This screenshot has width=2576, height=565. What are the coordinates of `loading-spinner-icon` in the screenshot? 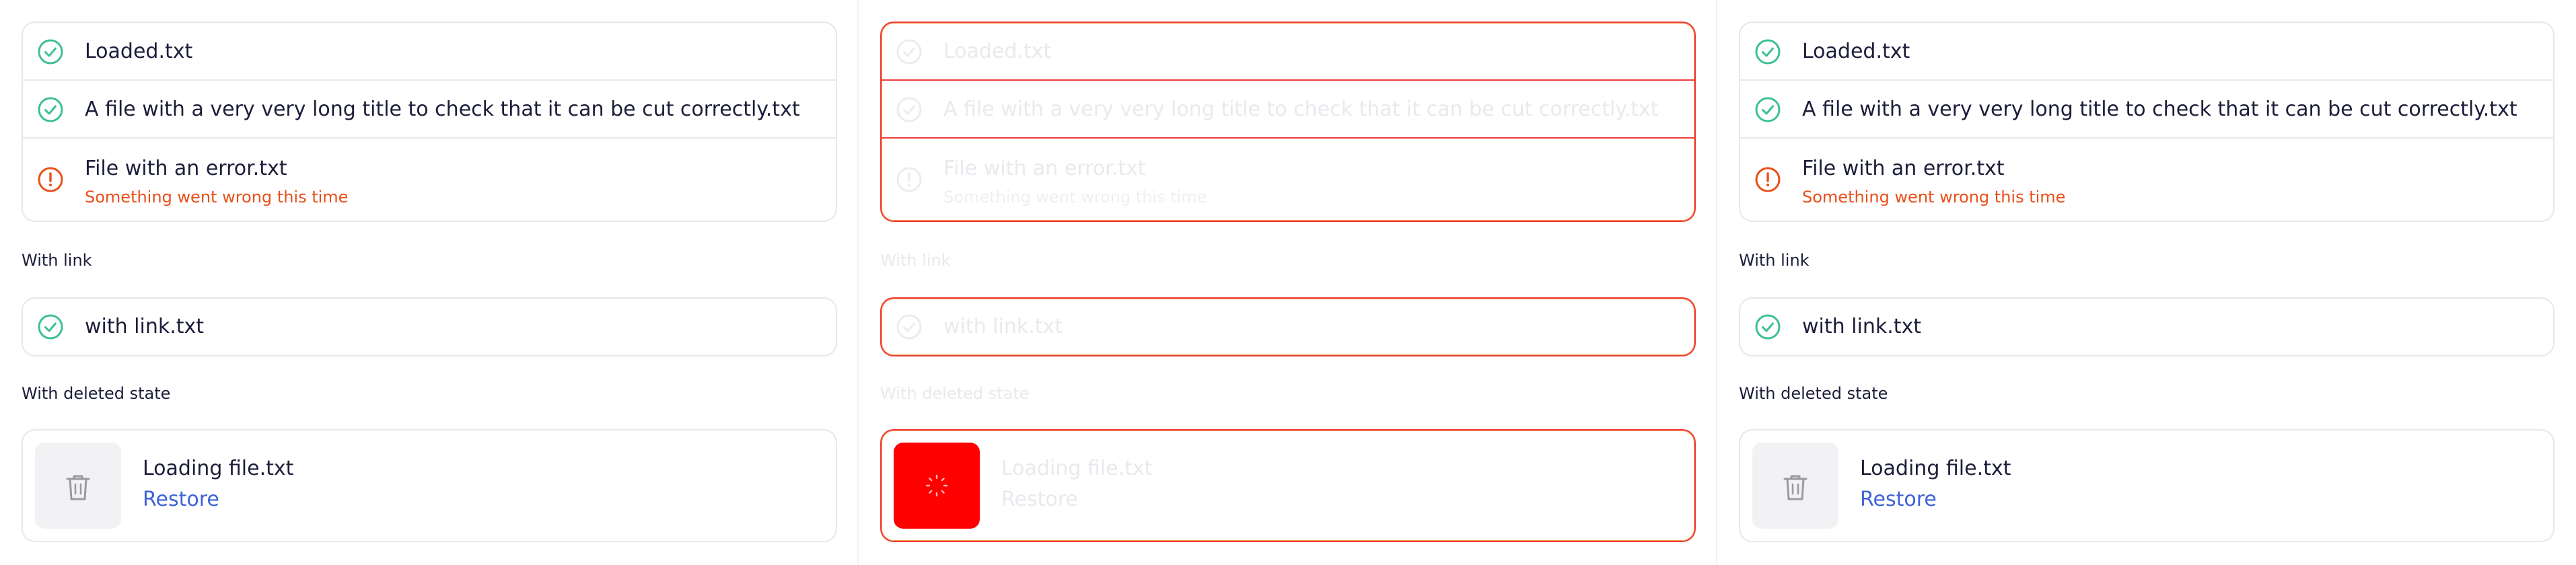 It's located at (936, 486).